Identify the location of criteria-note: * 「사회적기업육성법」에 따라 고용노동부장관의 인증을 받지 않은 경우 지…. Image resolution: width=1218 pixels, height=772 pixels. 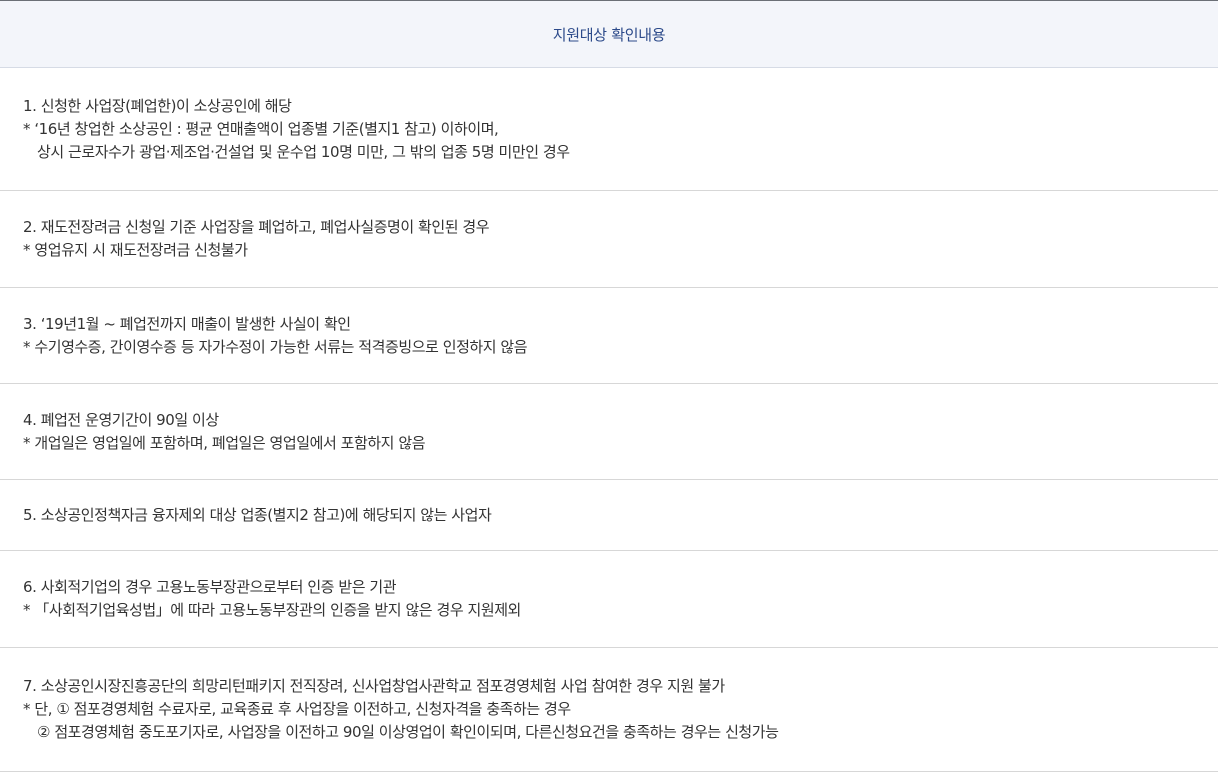
(272, 610).